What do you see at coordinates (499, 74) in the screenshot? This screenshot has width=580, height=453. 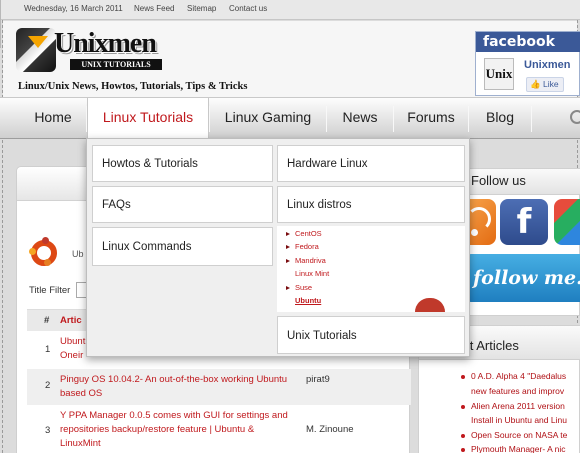 I see `page-thumbnail: Unix` at bounding box center [499, 74].